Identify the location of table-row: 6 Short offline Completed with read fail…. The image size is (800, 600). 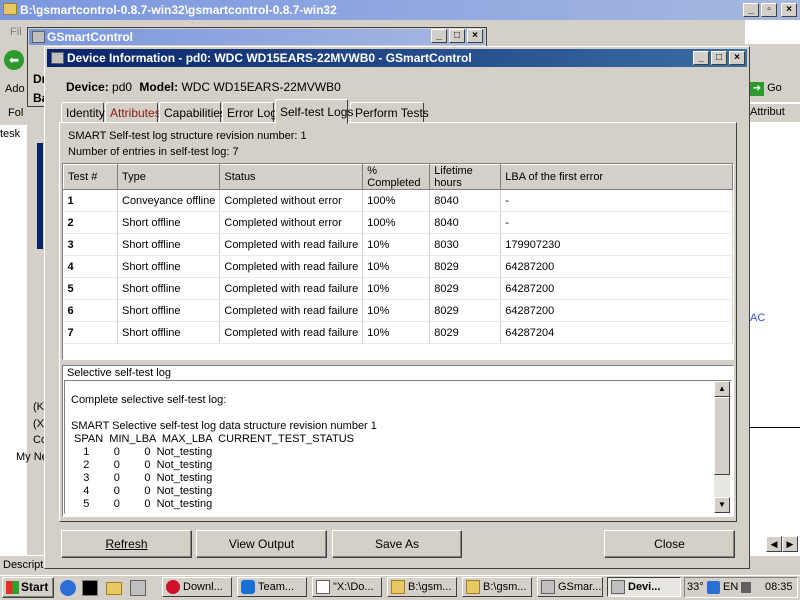
(398, 310).